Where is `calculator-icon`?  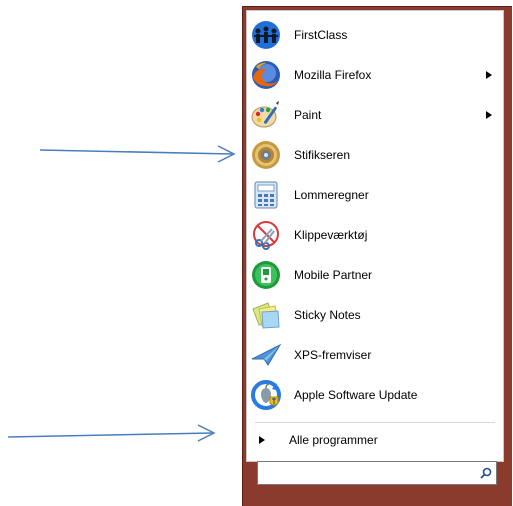
calculator-icon is located at coordinates (266, 195).